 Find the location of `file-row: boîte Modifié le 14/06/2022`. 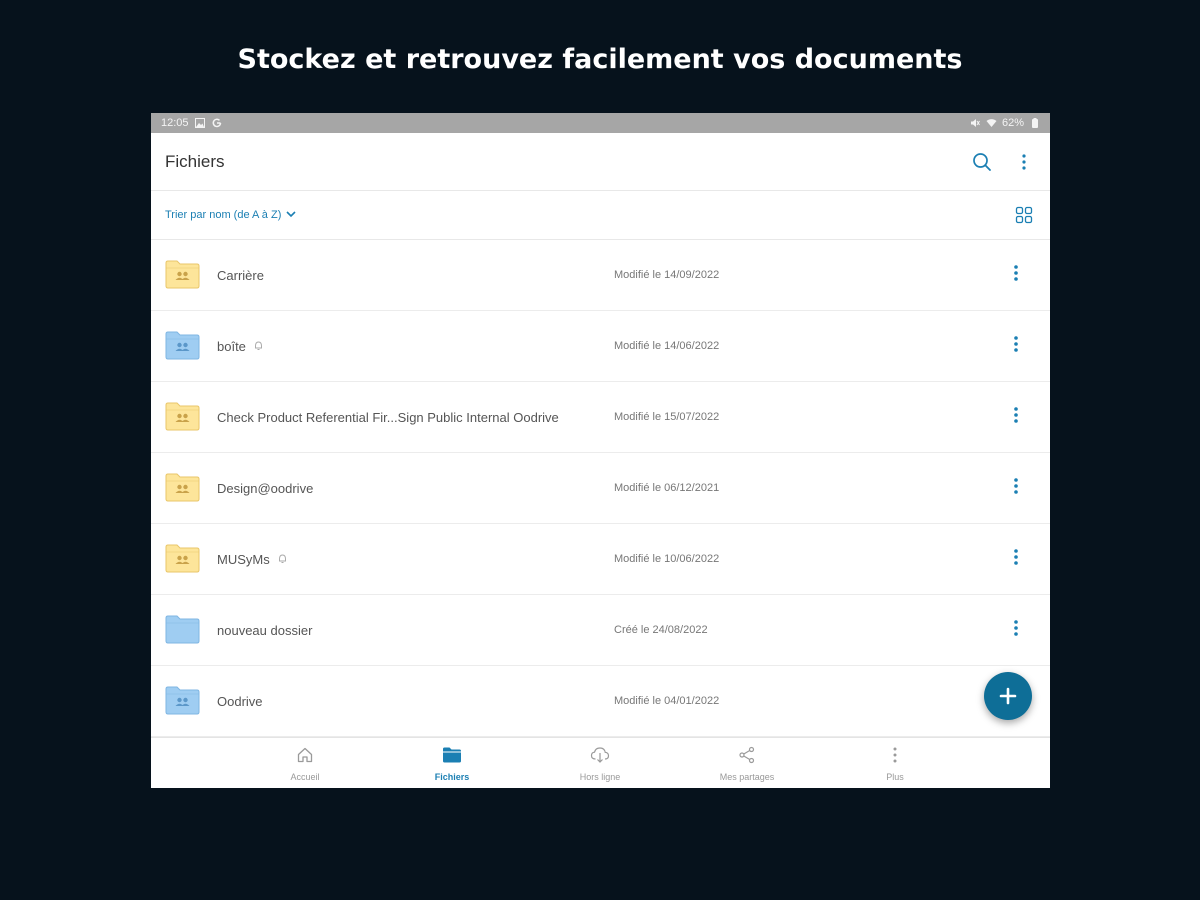

file-row: boîte Modifié le 14/06/2022 is located at coordinates (600, 346).